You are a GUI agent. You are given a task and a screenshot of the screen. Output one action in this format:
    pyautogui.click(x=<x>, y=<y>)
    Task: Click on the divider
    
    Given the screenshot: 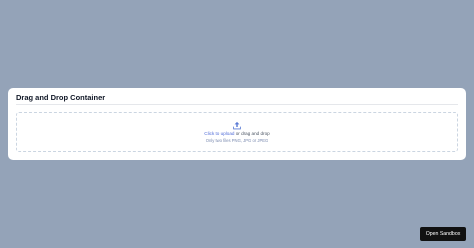 What is the action you would take?
    pyautogui.click(x=237, y=104)
    